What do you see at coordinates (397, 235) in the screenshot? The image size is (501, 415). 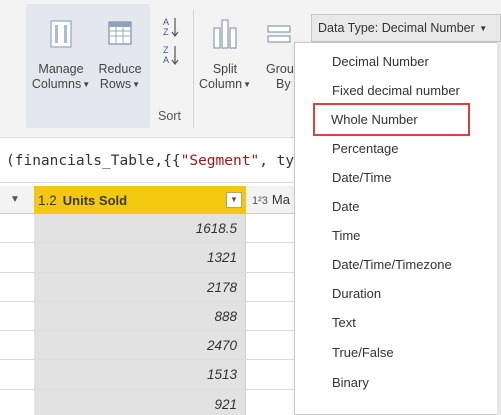 I see `menu-item-time: Time` at bounding box center [397, 235].